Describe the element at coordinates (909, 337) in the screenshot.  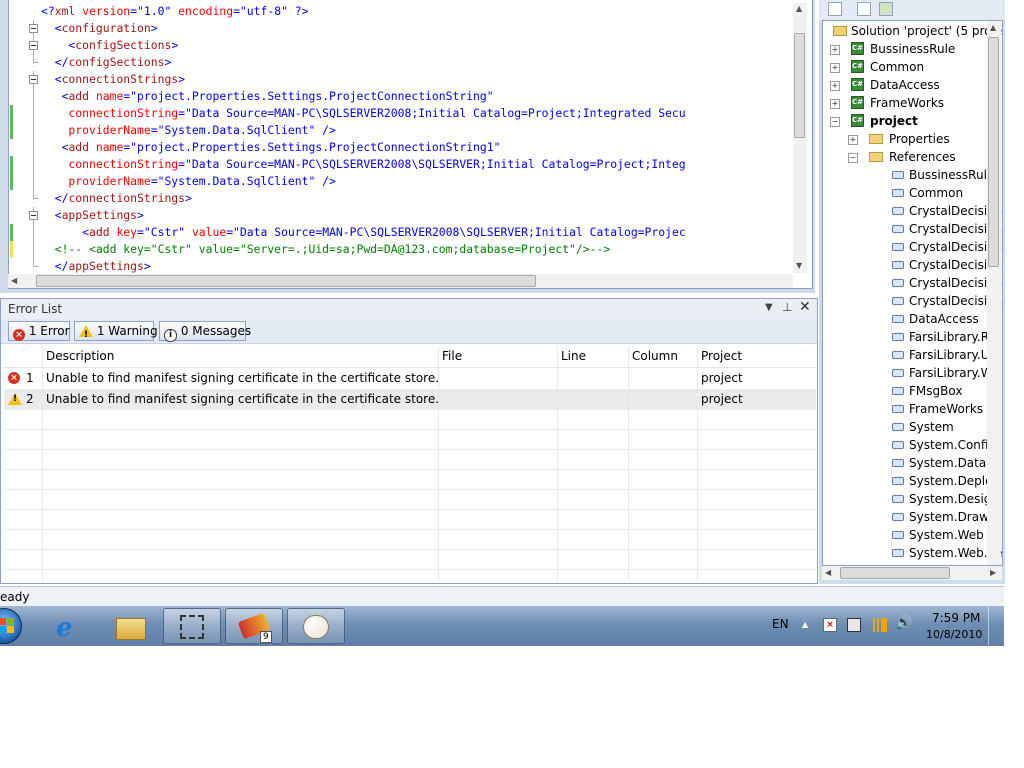
I see `reference-item: FarsiLibrary.Re` at that location.